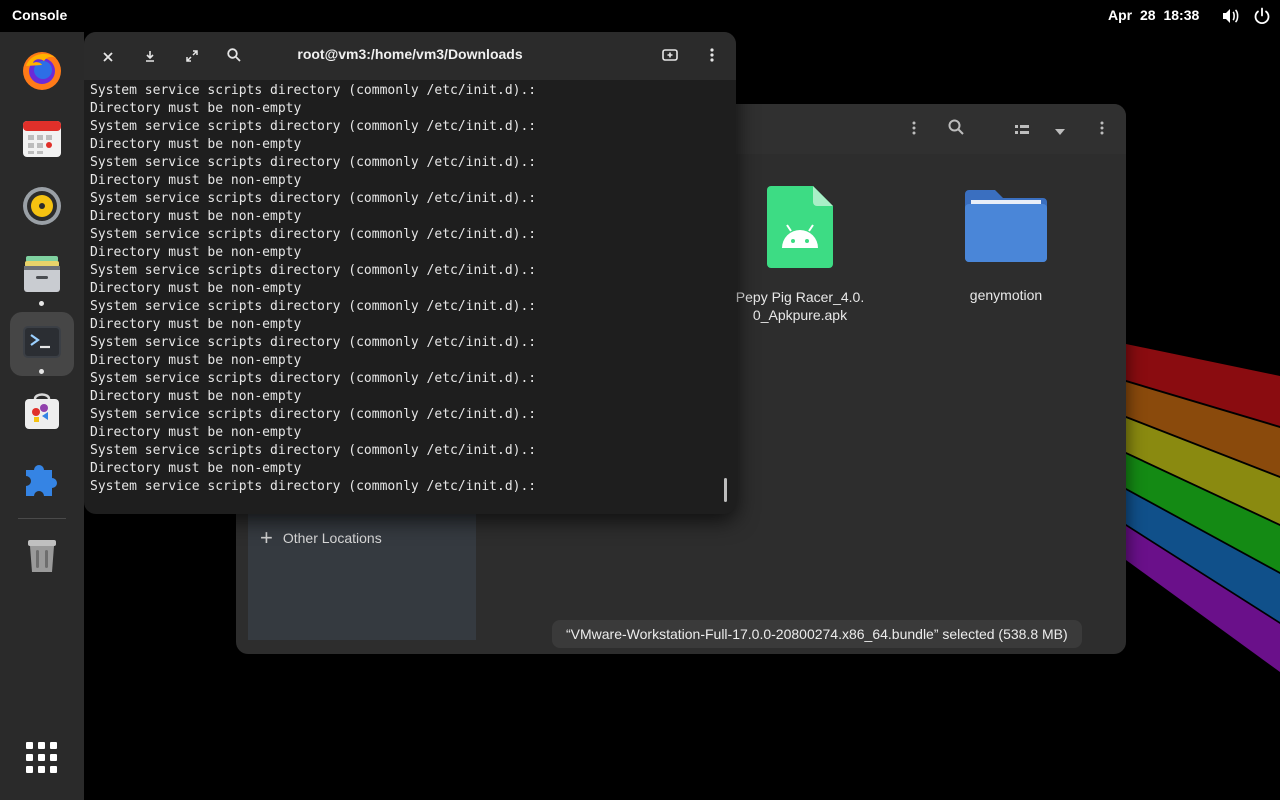  I want to click on window-title: root@vm3:/home/vm3/Downloads, so click(410, 54).